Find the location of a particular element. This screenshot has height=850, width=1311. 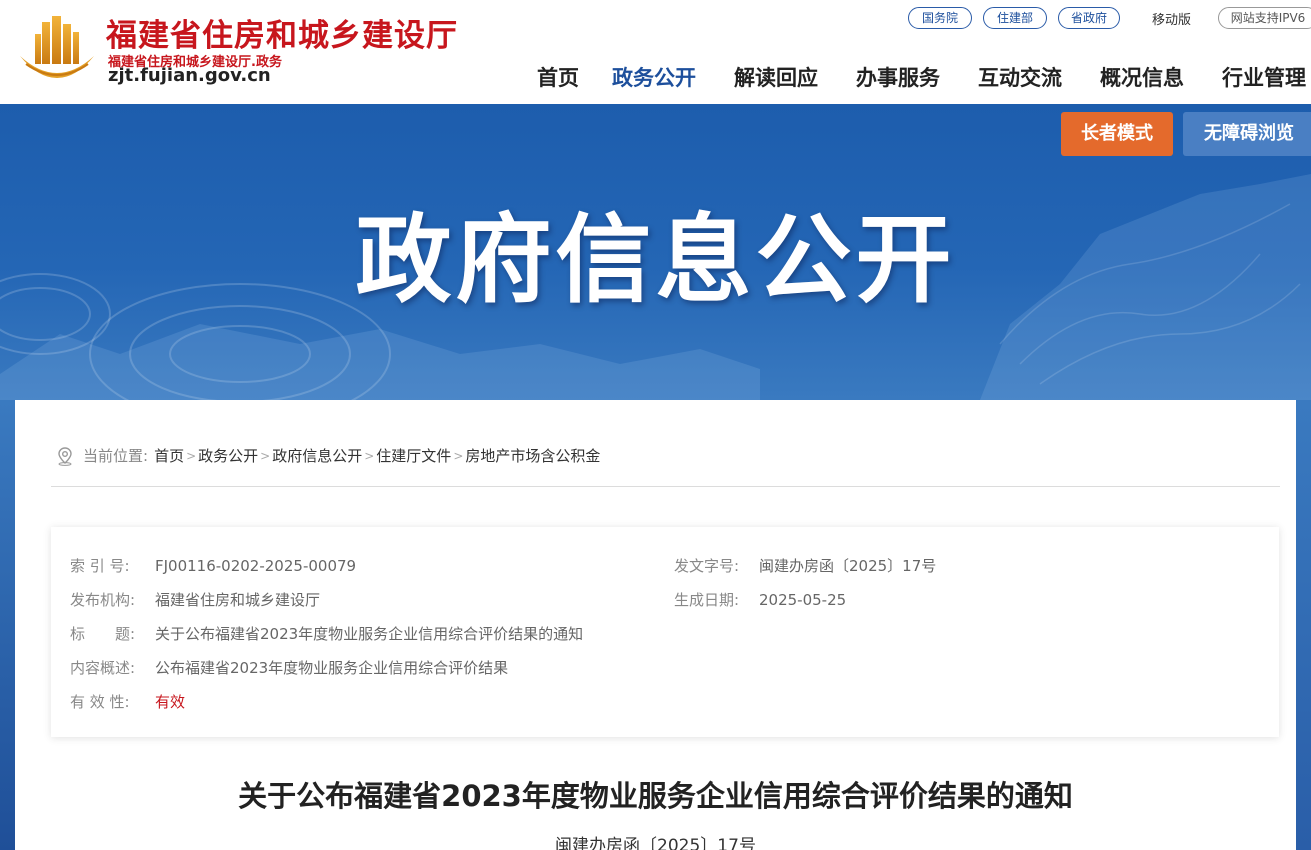

meta-publisher: 发布机构: 福建省住房和城乡建设厅 is located at coordinates (195, 599).